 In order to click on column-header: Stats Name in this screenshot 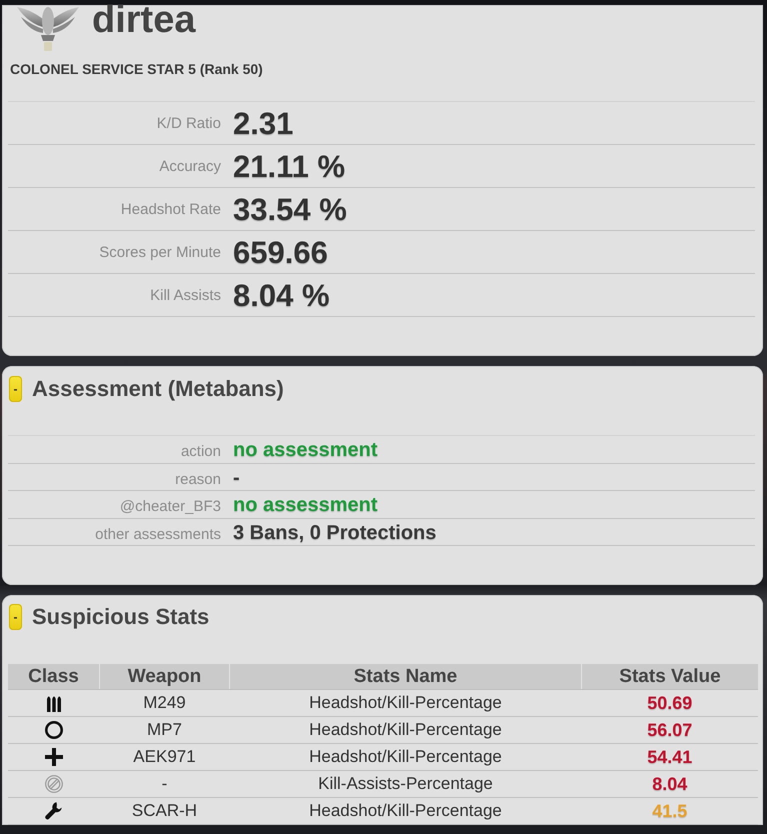, I will do `click(406, 677)`.